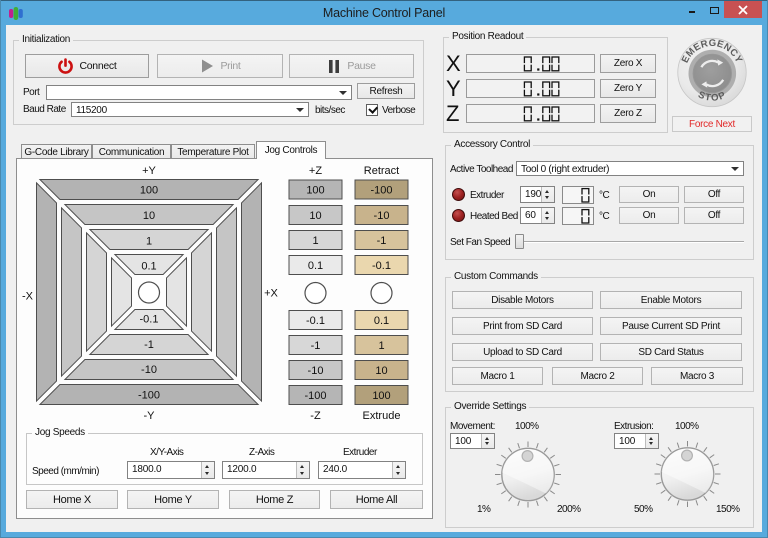 This screenshot has height=538, width=768. I want to click on svg-text: +Z, so click(315, 171).